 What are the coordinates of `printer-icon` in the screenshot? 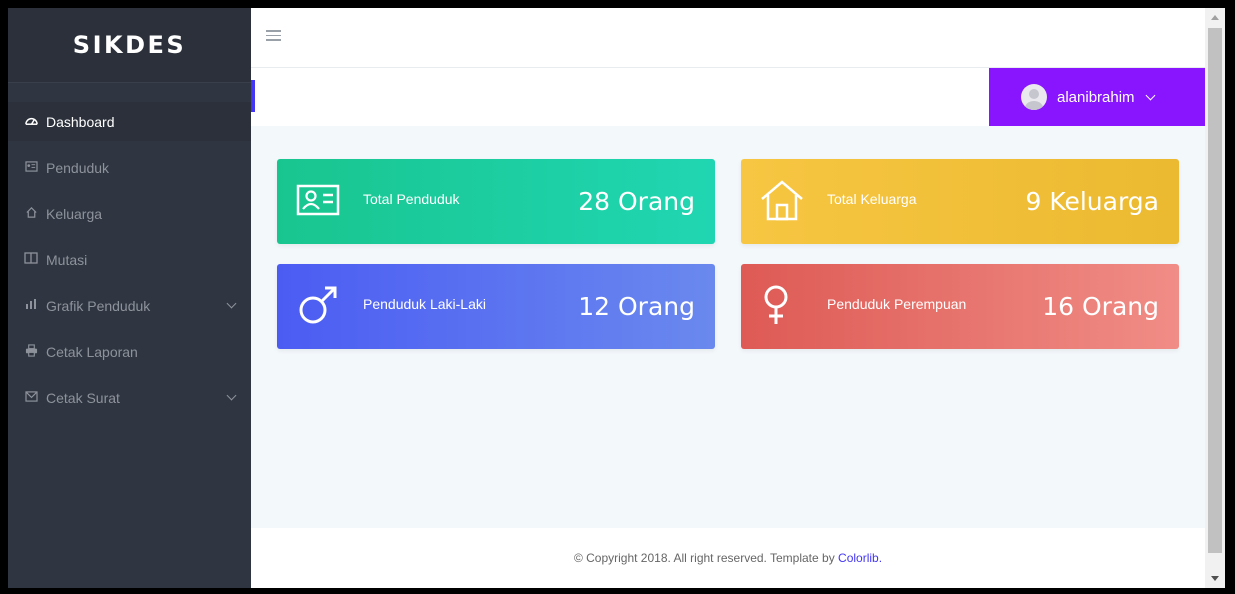 It's located at (31, 351).